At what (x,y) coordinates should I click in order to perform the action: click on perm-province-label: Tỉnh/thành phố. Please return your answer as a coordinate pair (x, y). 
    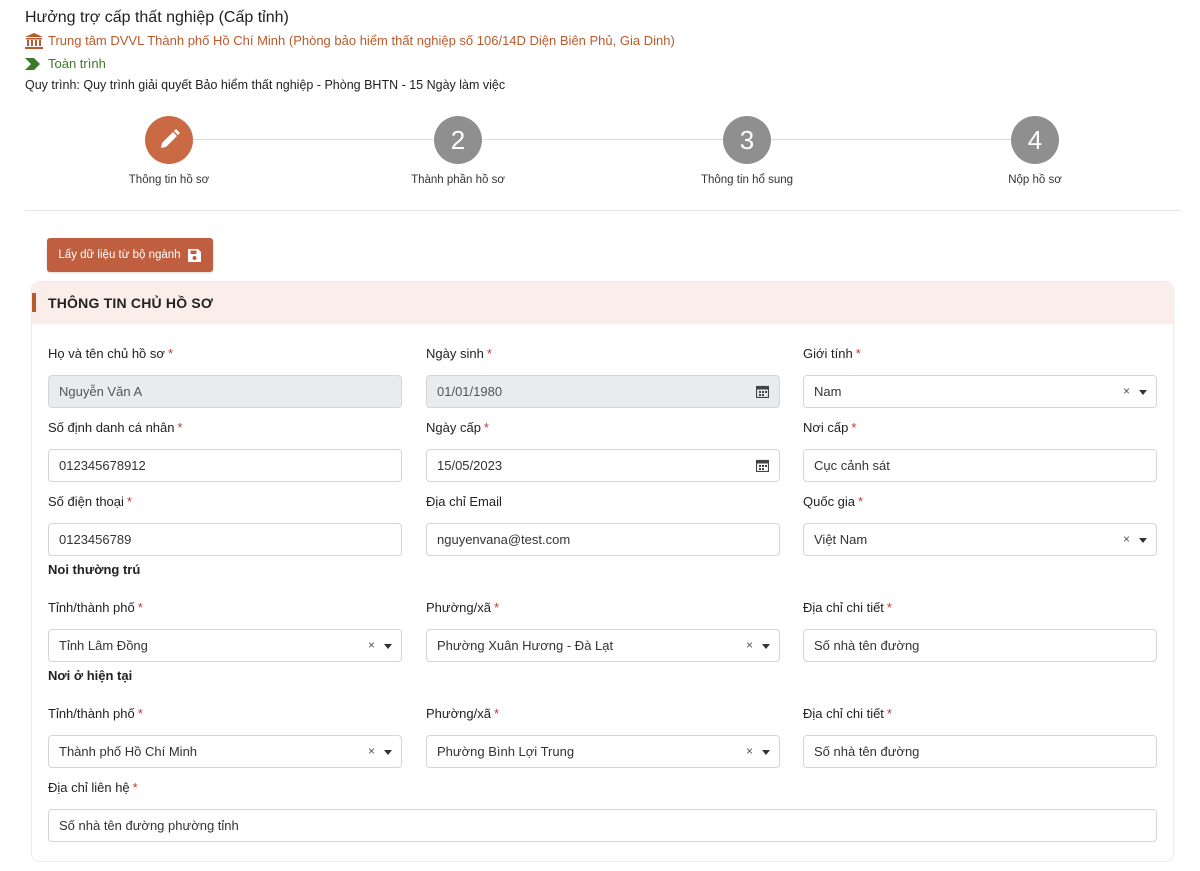
    Looking at the image, I should click on (91, 607).